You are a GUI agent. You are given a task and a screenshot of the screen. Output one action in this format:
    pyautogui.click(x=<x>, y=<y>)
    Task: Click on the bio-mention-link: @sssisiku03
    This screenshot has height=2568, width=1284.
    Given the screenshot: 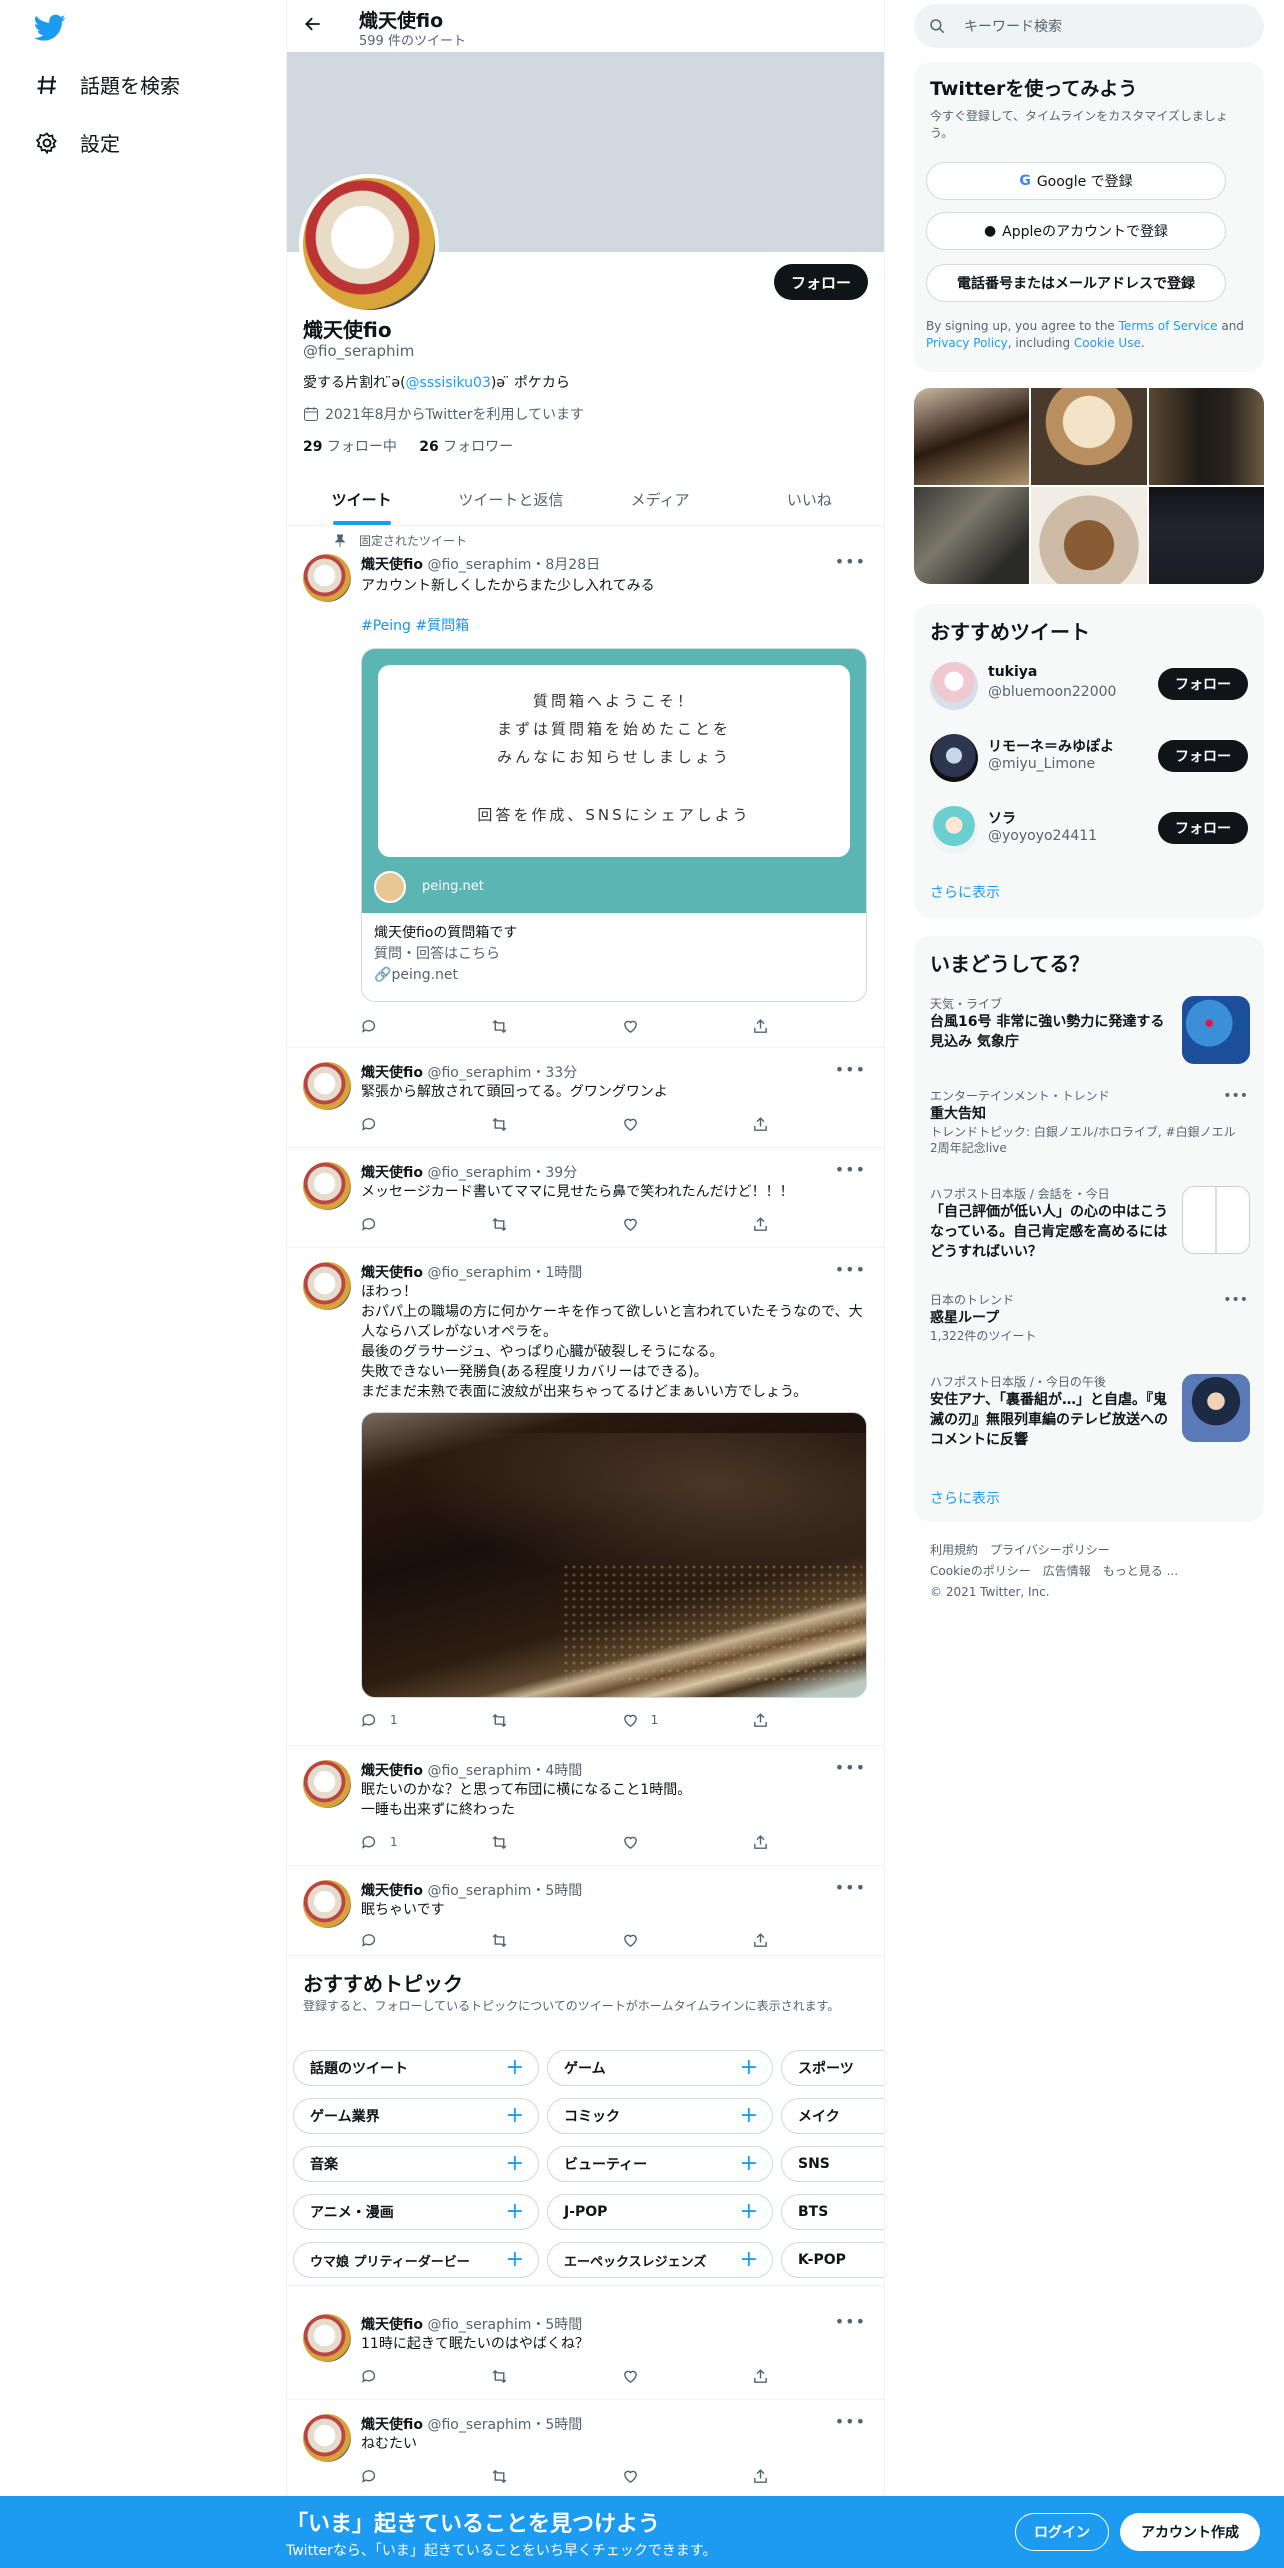 What is the action you would take?
    pyautogui.click(x=448, y=383)
    